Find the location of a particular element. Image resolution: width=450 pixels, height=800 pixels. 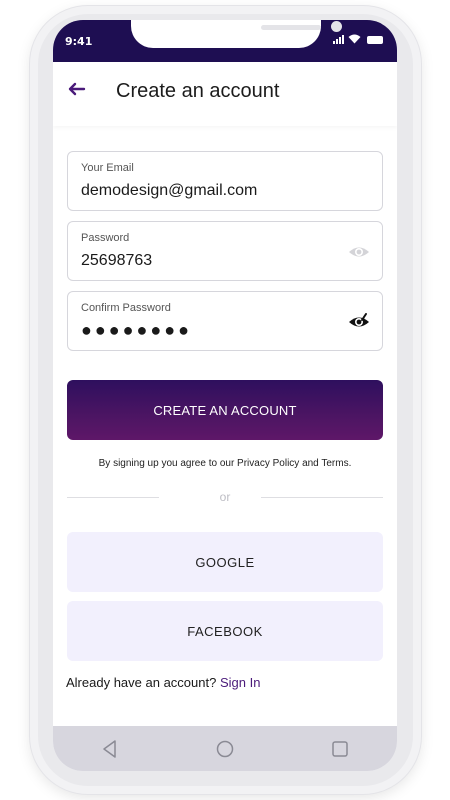

signin-prompt: Already have an account? is located at coordinates (141, 682).